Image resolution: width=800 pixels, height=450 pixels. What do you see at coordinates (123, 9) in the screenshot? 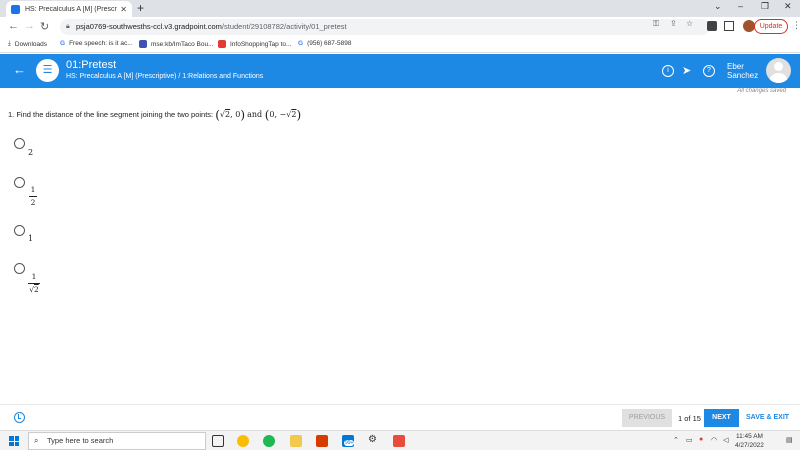
I see `tab-close-icon: ✕` at bounding box center [123, 9].